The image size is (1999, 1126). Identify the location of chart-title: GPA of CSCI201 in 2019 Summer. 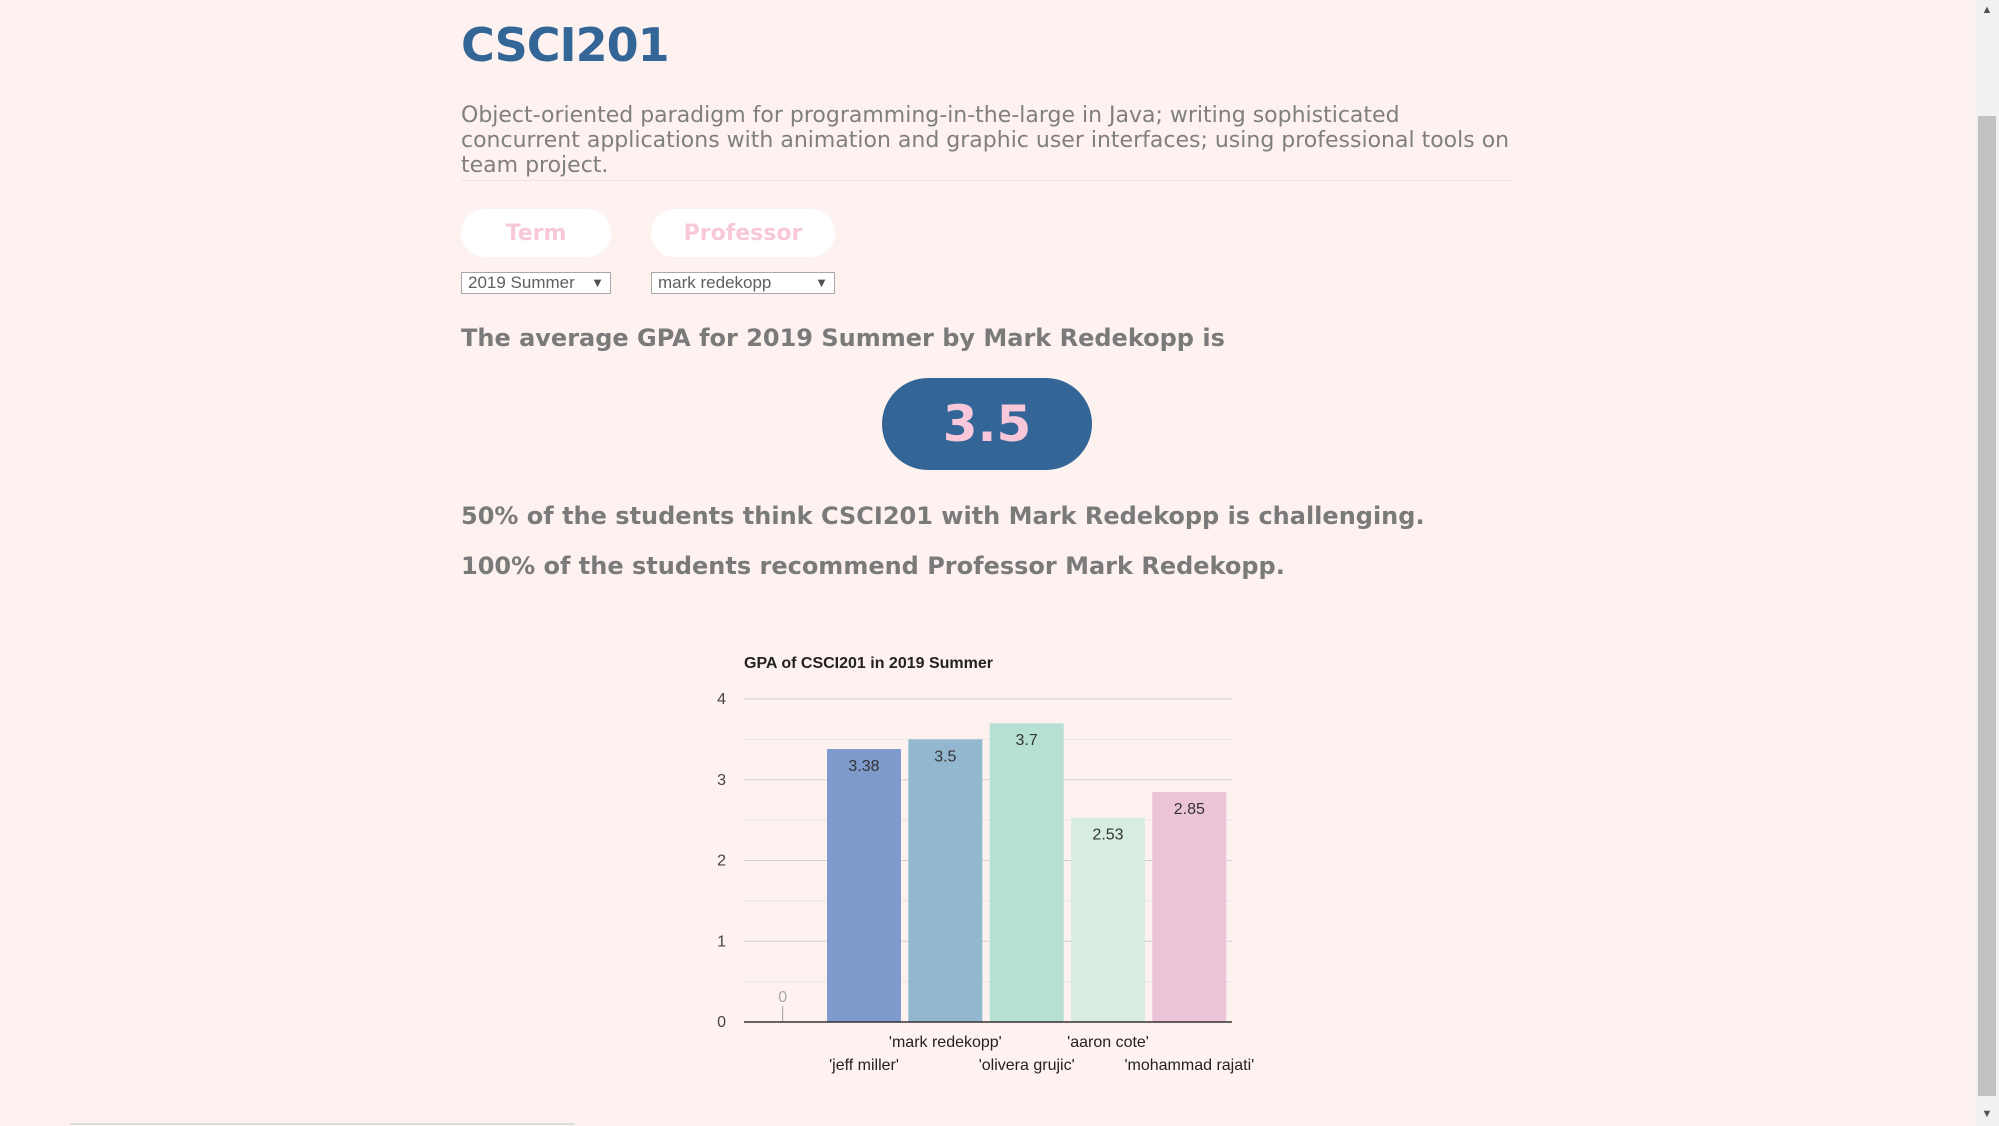
(868, 663).